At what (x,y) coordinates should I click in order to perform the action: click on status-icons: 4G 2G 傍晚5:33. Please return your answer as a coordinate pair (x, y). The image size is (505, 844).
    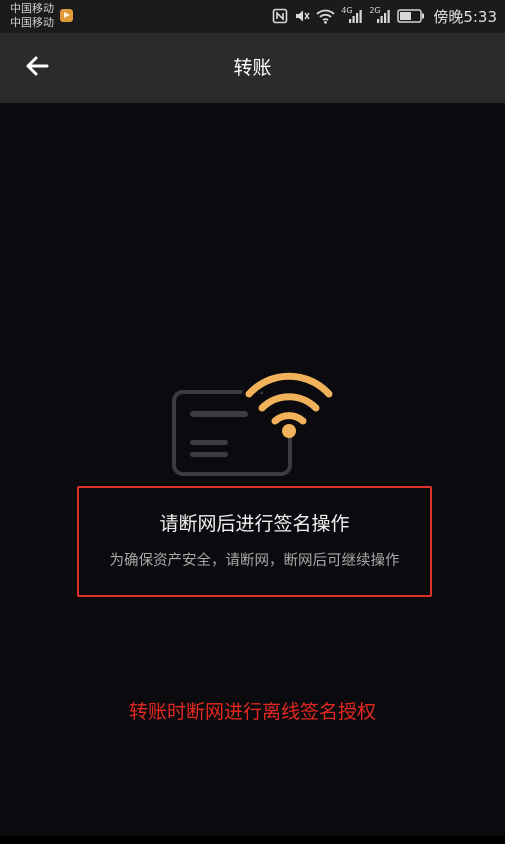
    Looking at the image, I should click on (384, 16).